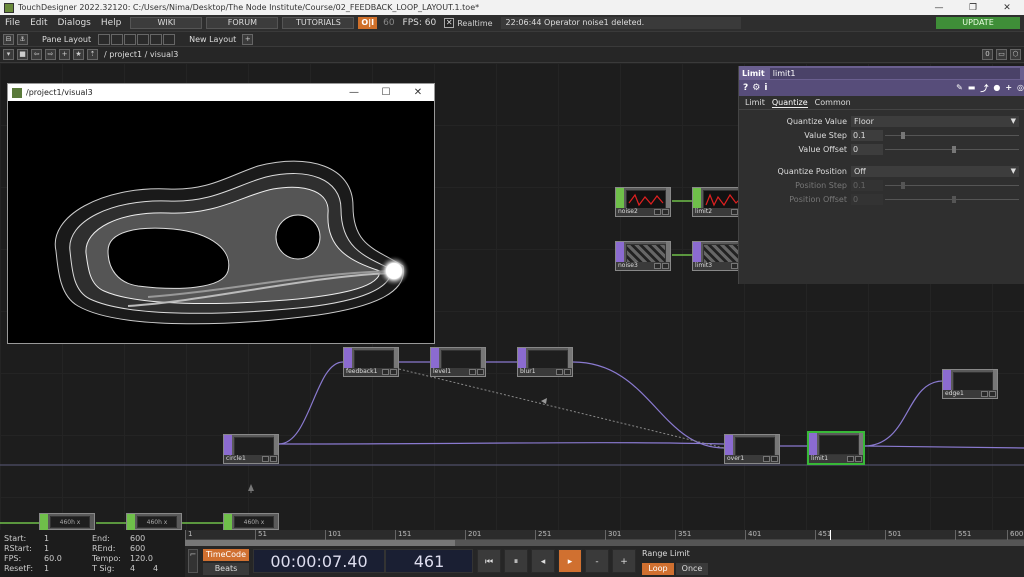 Image resolution: width=1024 pixels, height=577 pixels. Describe the element at coordinates (155, 568) in the screenshot. I see `tsig-denominator: 4` at that location.